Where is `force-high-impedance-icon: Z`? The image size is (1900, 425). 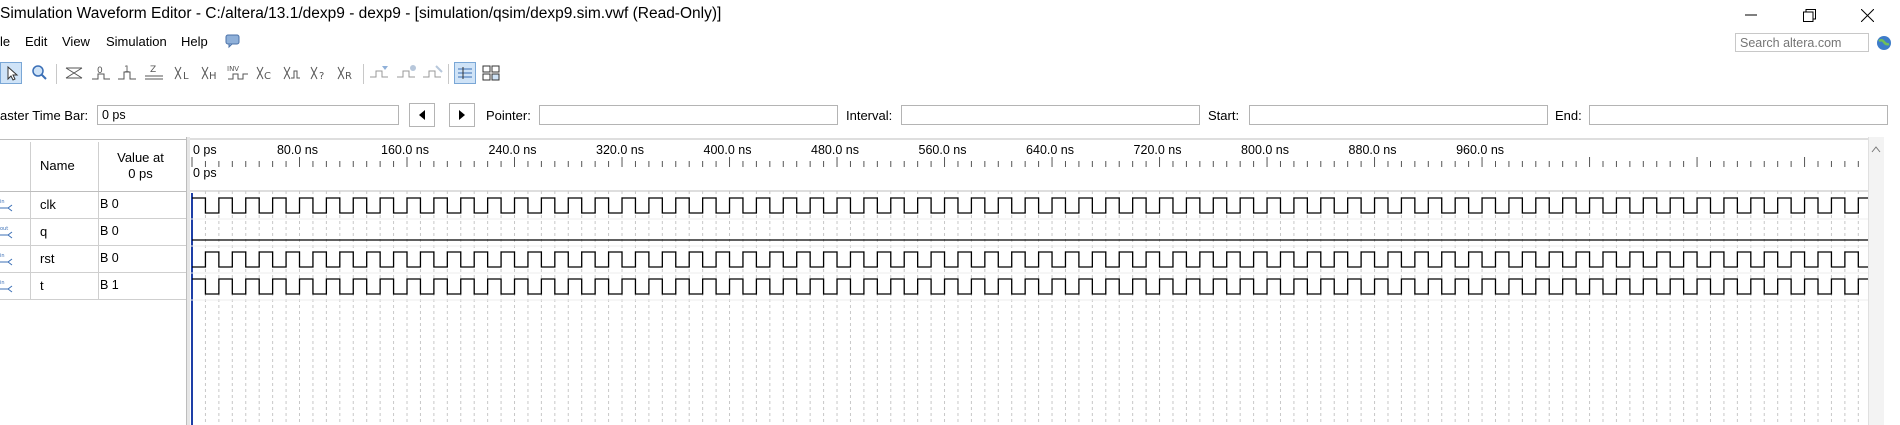 force-high-impedance-icon: Z is located at coordinates (154, 72).